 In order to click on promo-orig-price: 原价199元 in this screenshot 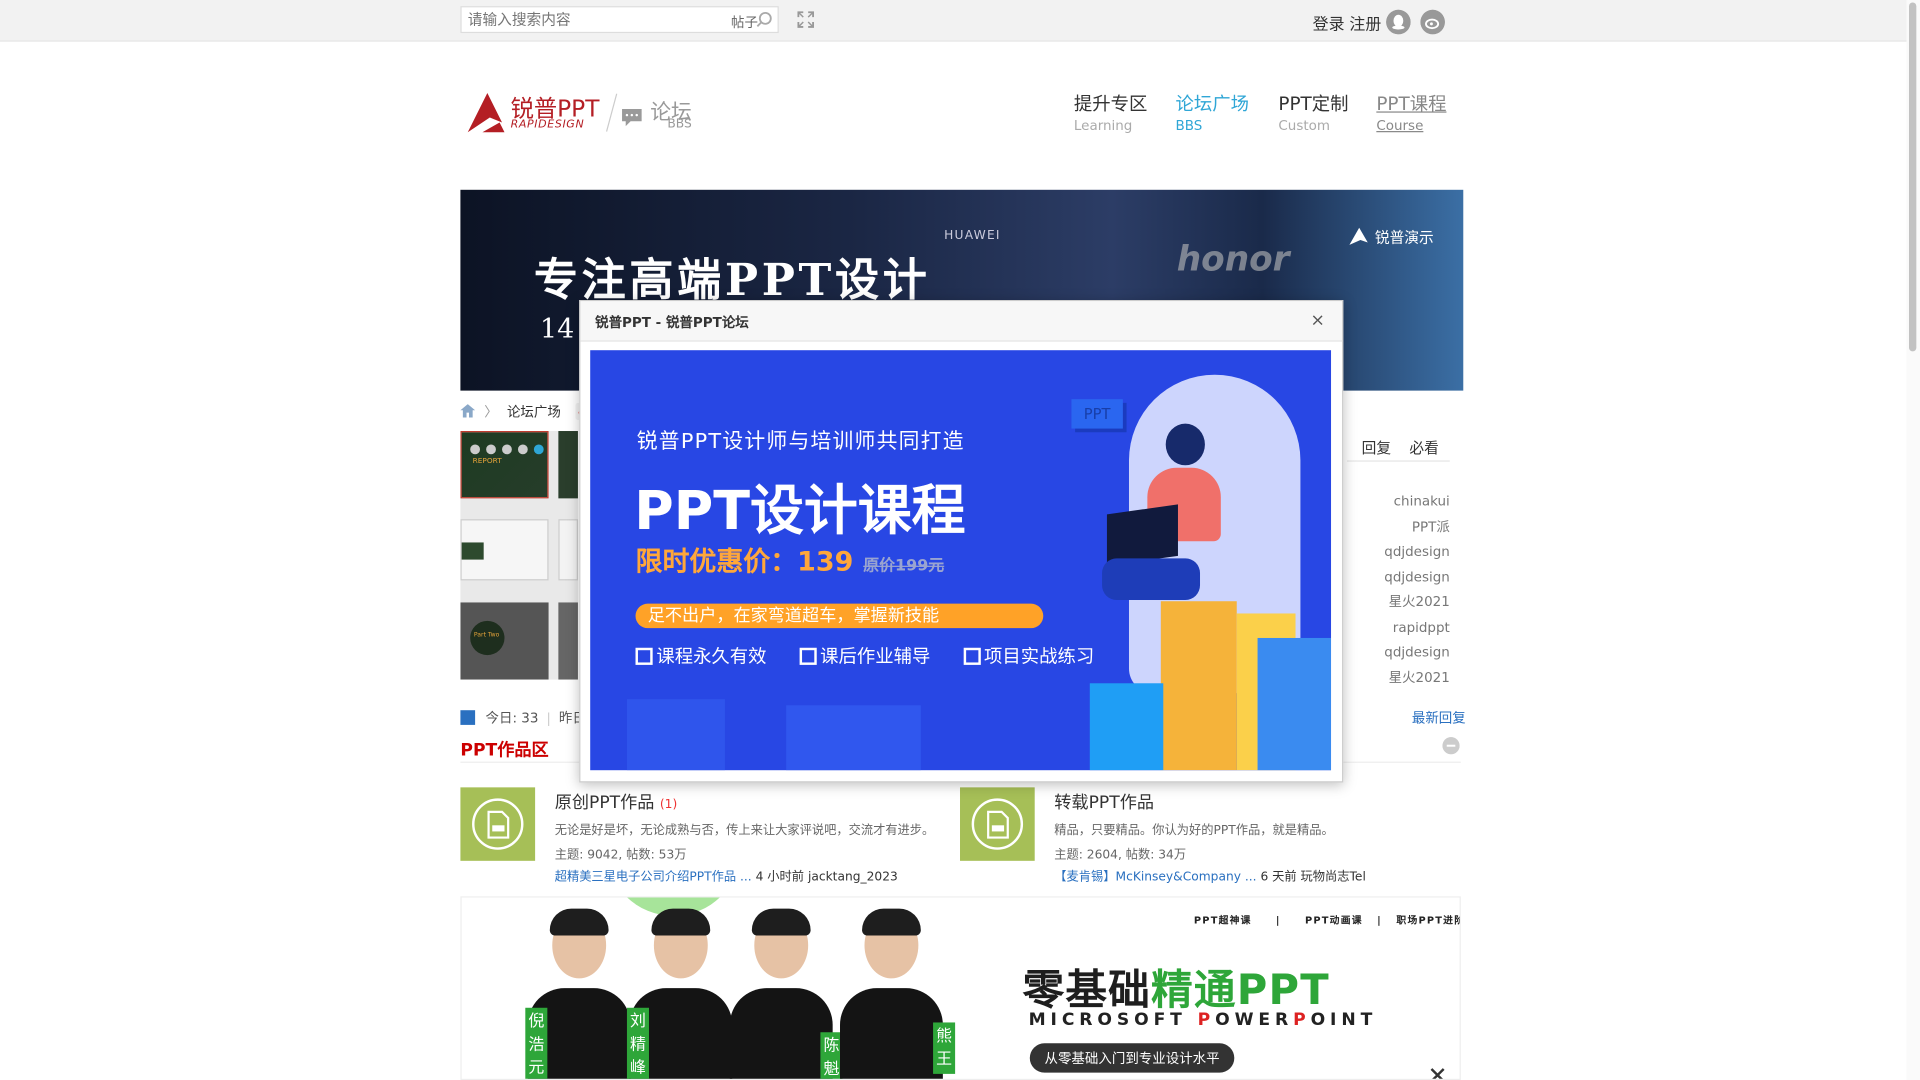, I will do `click(904, 566)`.